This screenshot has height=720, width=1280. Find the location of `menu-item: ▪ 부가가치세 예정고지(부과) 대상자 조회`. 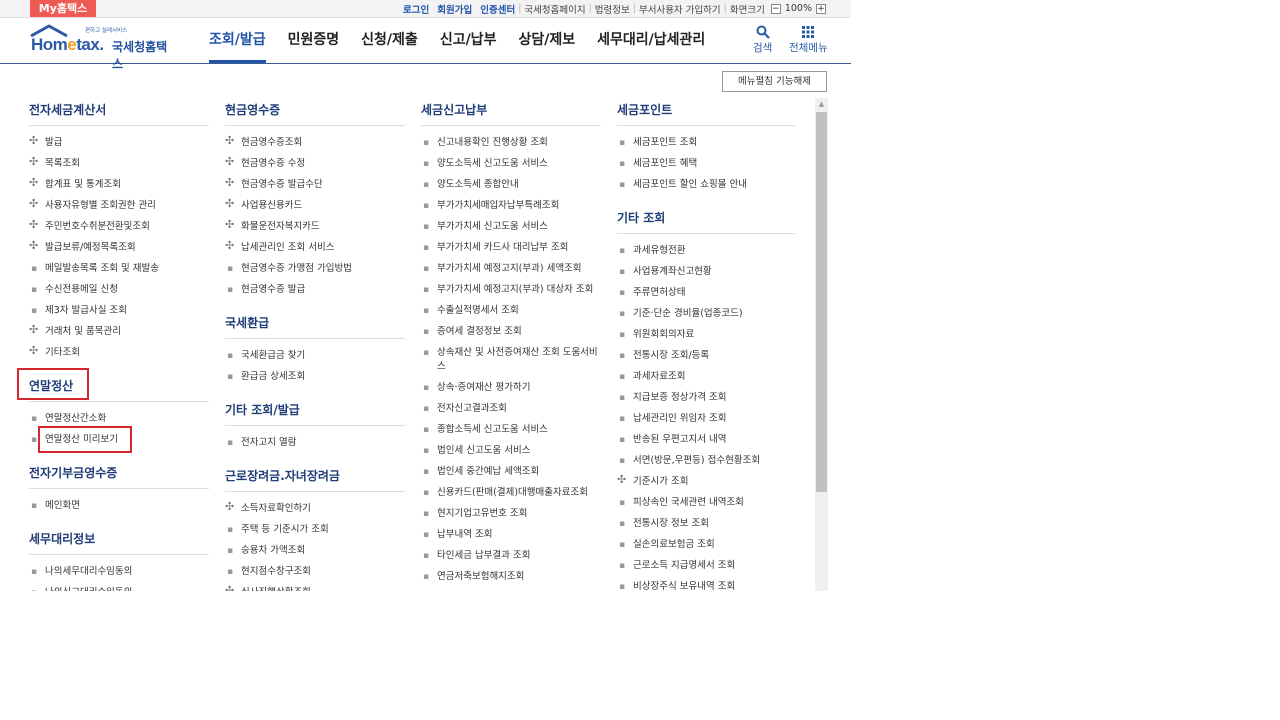

menu-item: ▪ 부가가치세 예정고지(부과) 대상자 조회 is located at coordinates (511, 289).